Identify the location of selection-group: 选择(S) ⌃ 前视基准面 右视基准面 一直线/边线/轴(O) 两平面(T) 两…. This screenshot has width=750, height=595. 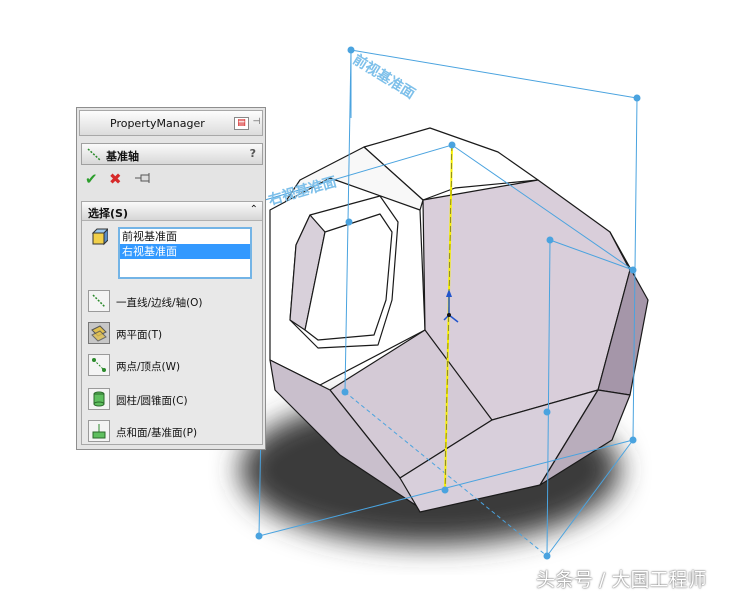
(172, 323).